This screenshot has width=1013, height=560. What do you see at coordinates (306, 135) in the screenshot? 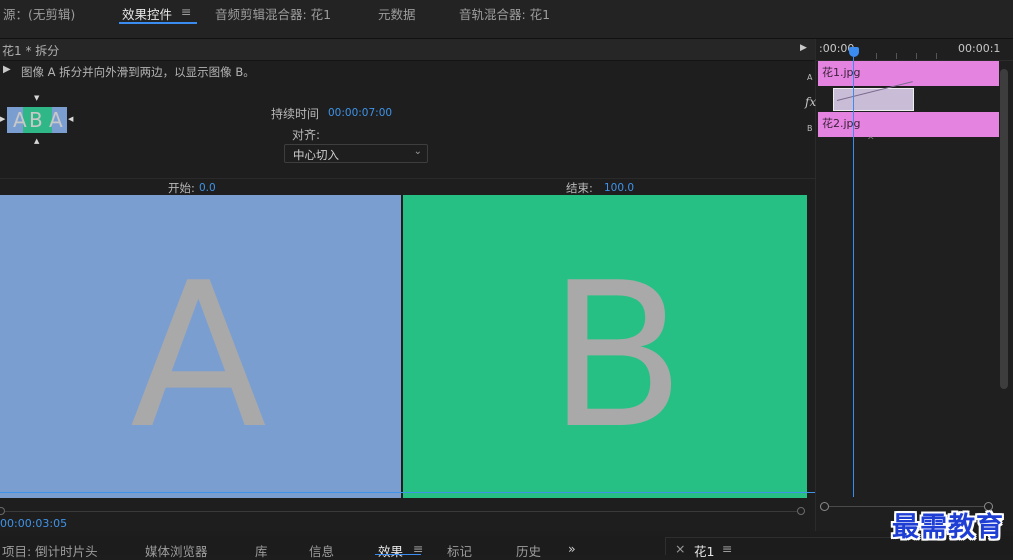
I see `alignment-label: 对齐:` at bounding box center [306, 135].